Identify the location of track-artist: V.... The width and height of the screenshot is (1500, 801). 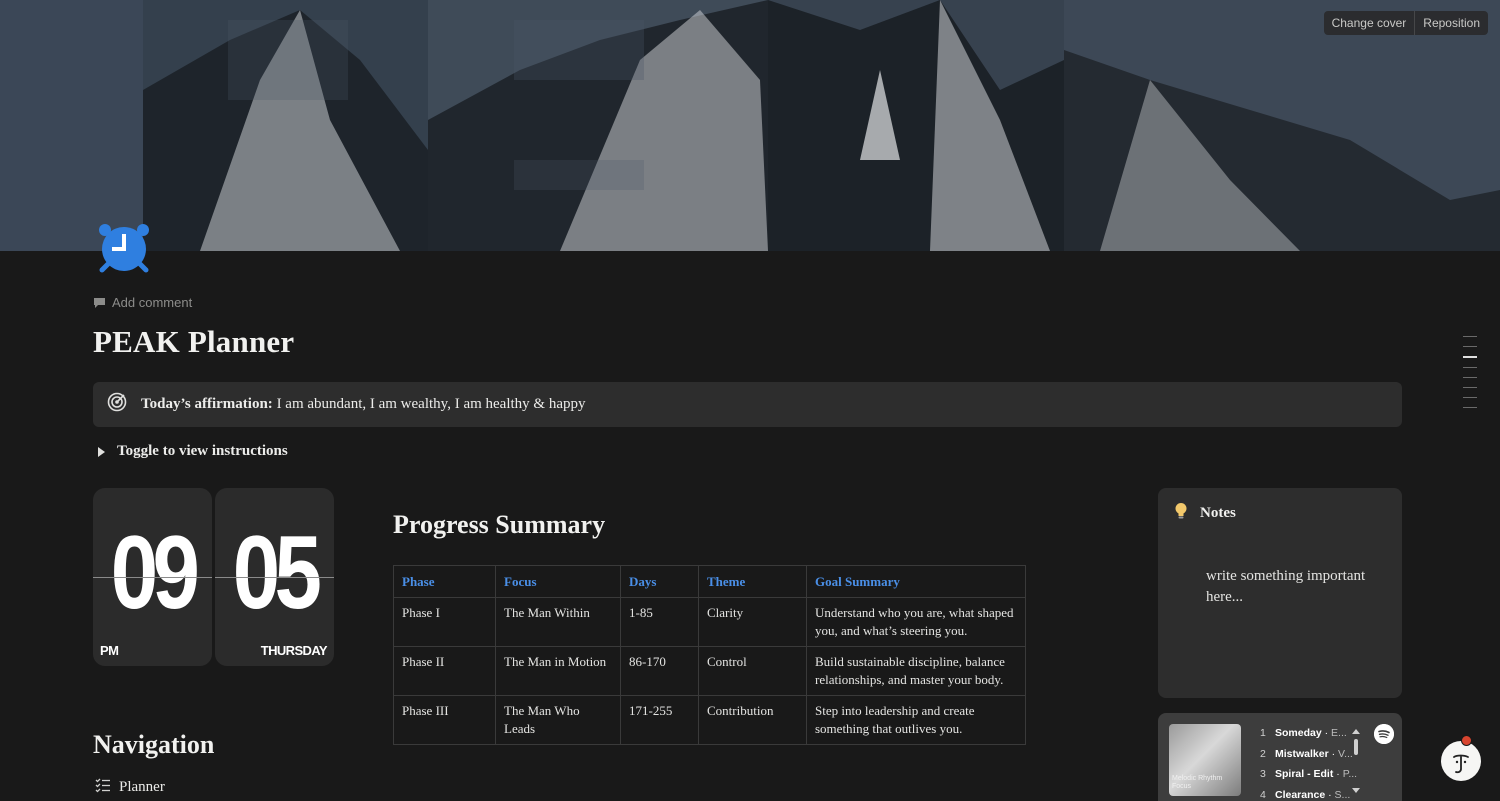
(1345, 754).